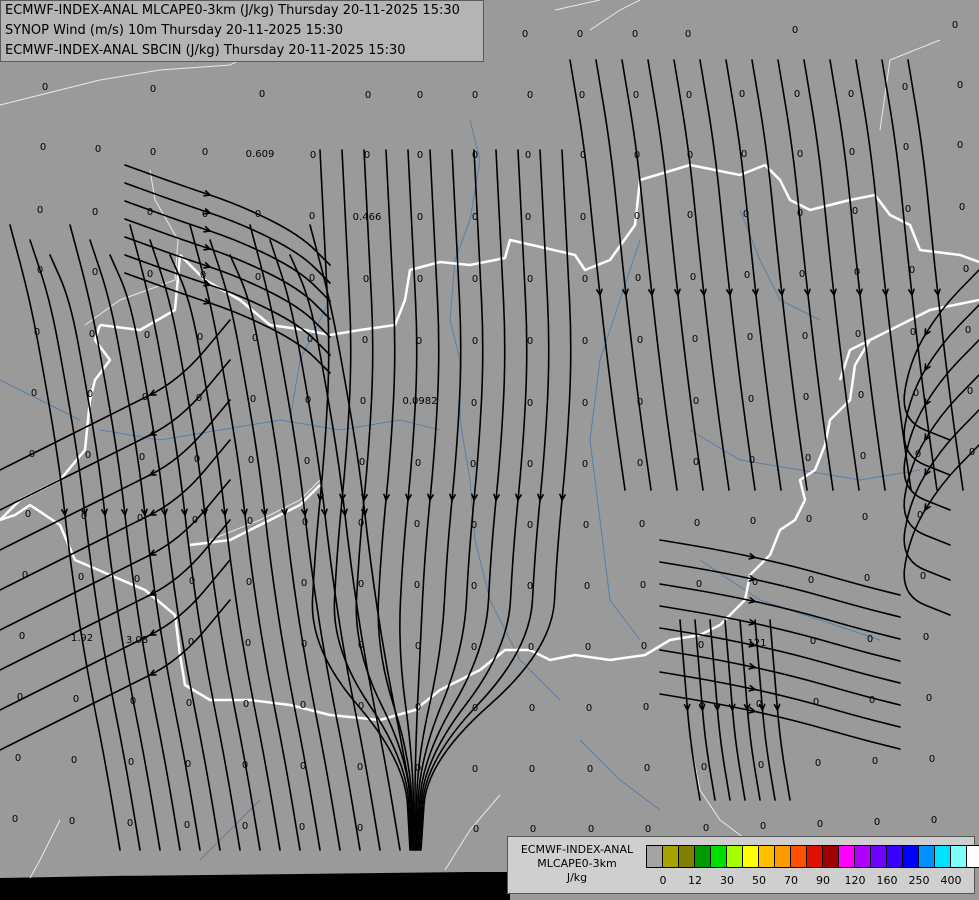  Describe the element at coordinates (887, 880) in the screenshot. I see `legend-tick-label: 160` at that location.